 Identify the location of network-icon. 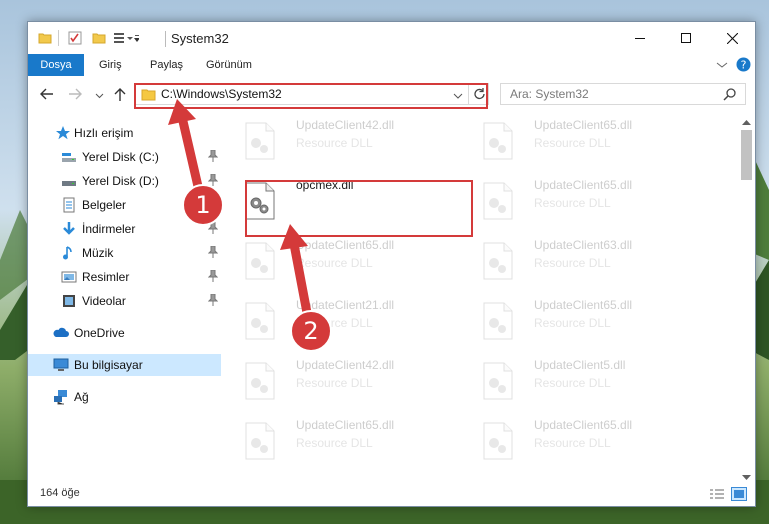
(61, 397).